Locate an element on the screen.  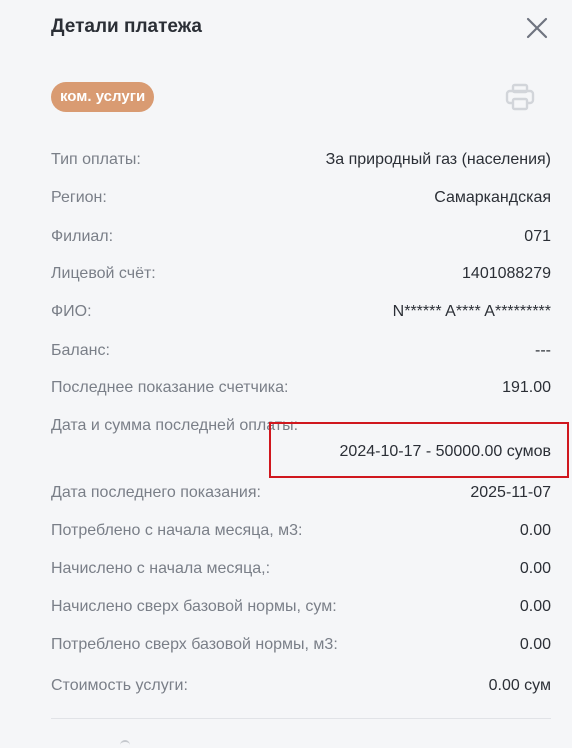
detail-label: Дата и сумма последней оплаты: is located at coordinates (175, 425).